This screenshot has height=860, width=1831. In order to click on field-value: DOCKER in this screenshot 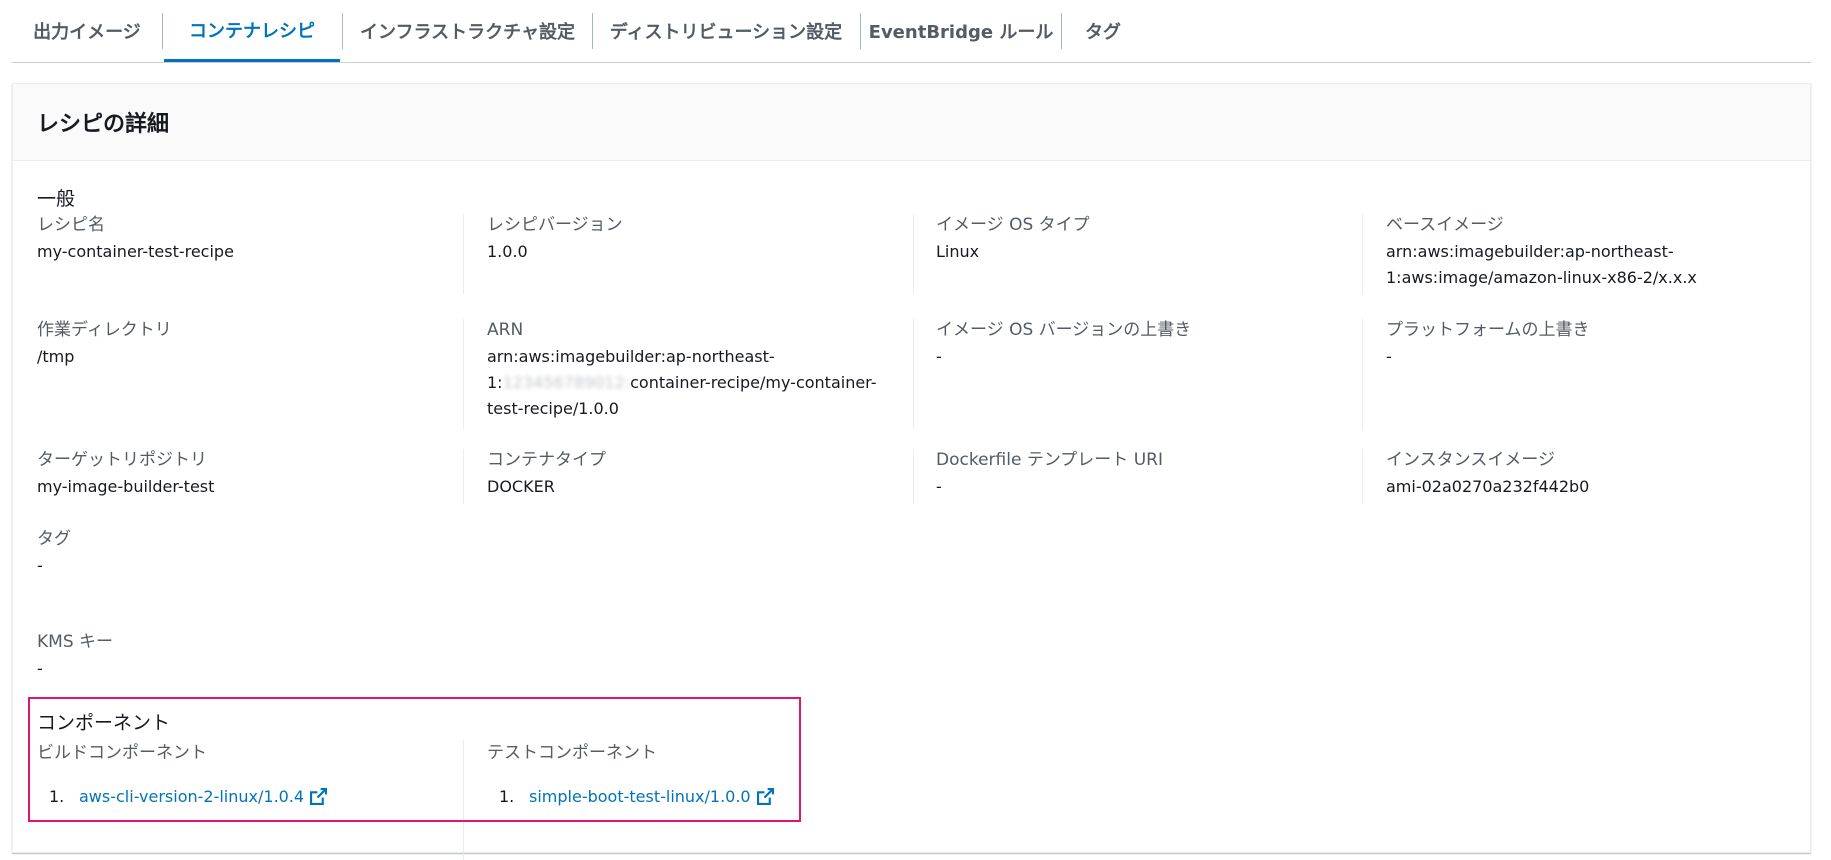, I will do `click(521, 486)`.